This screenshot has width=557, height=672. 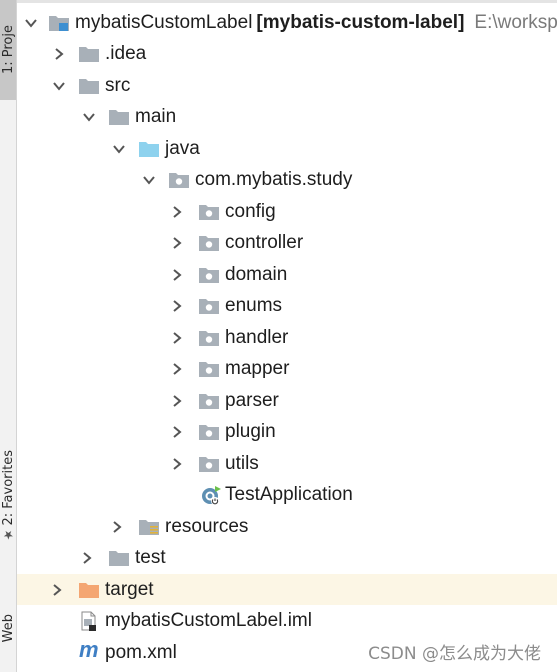 I want to click on tree-node-subpackage: mapper, so click(x=287, y=368).